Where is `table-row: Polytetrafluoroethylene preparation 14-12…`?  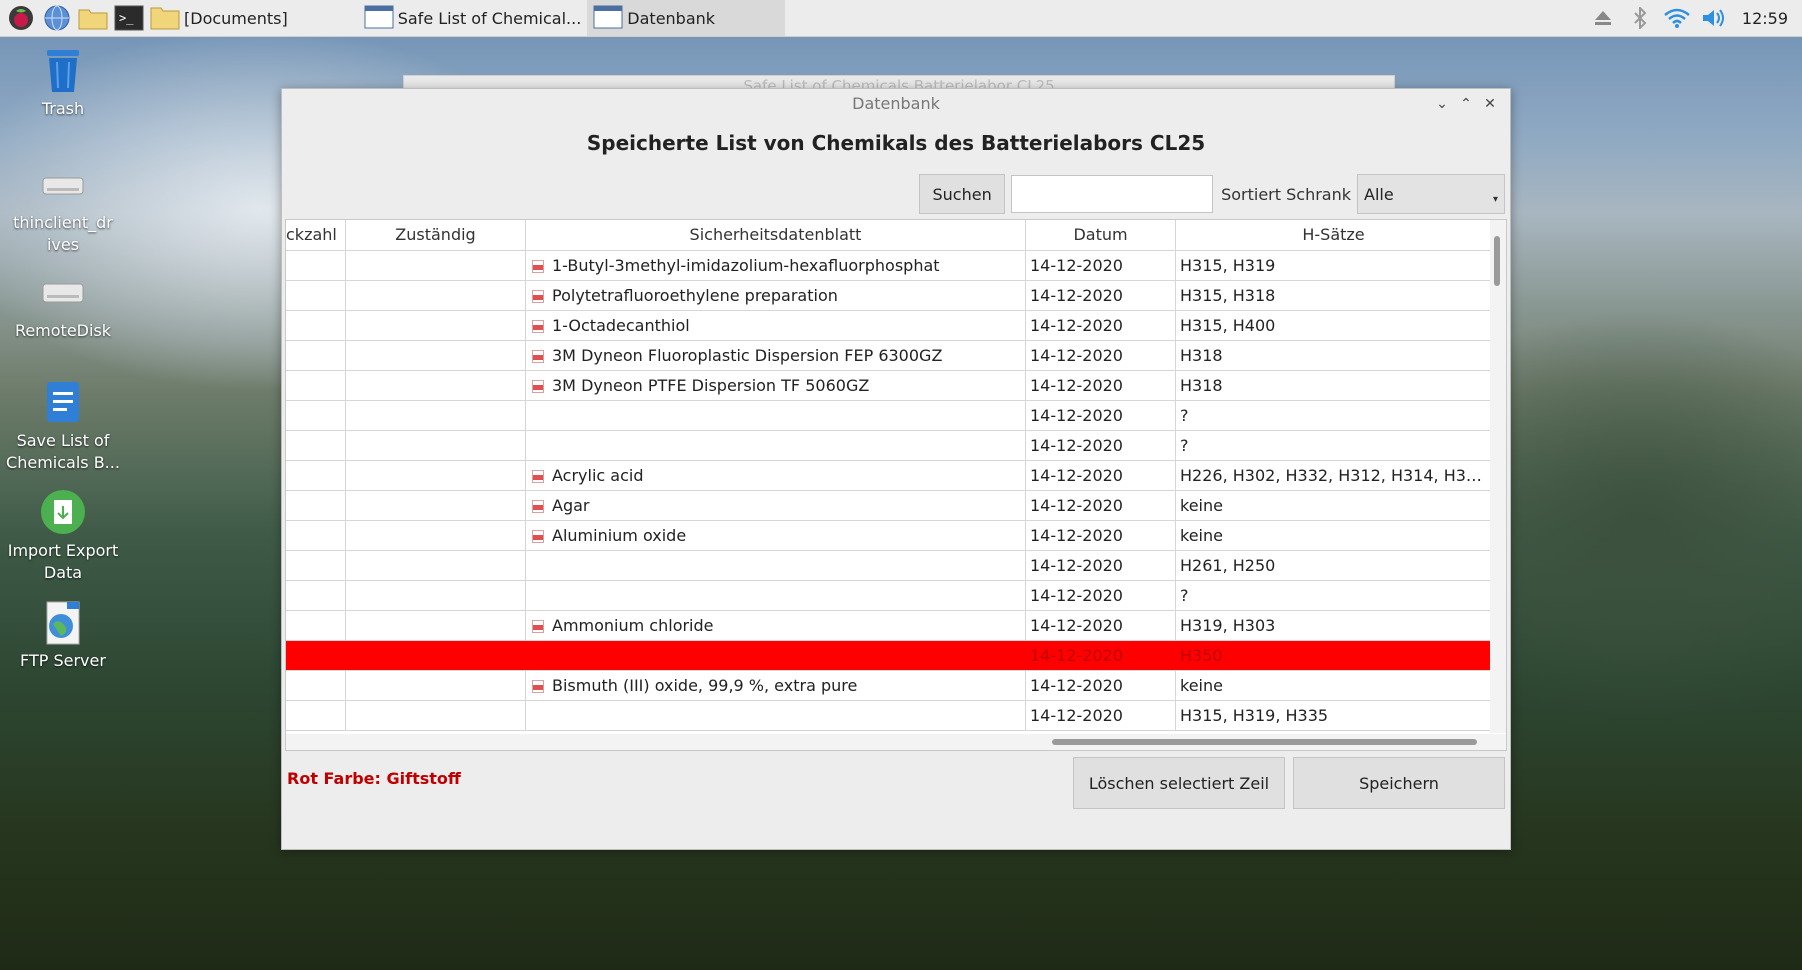 table-row: Polytetrafluoroethylene preparation 14-12… is located at coordinates (896, 296).